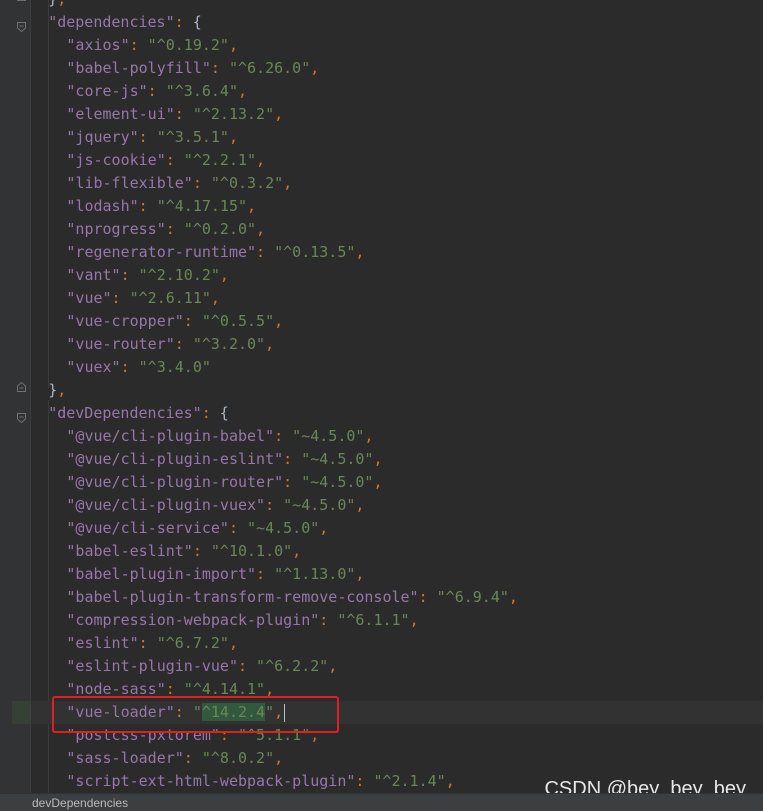  I want to click on code-line: "vuex": "^3.4.0", so click(138, 367).